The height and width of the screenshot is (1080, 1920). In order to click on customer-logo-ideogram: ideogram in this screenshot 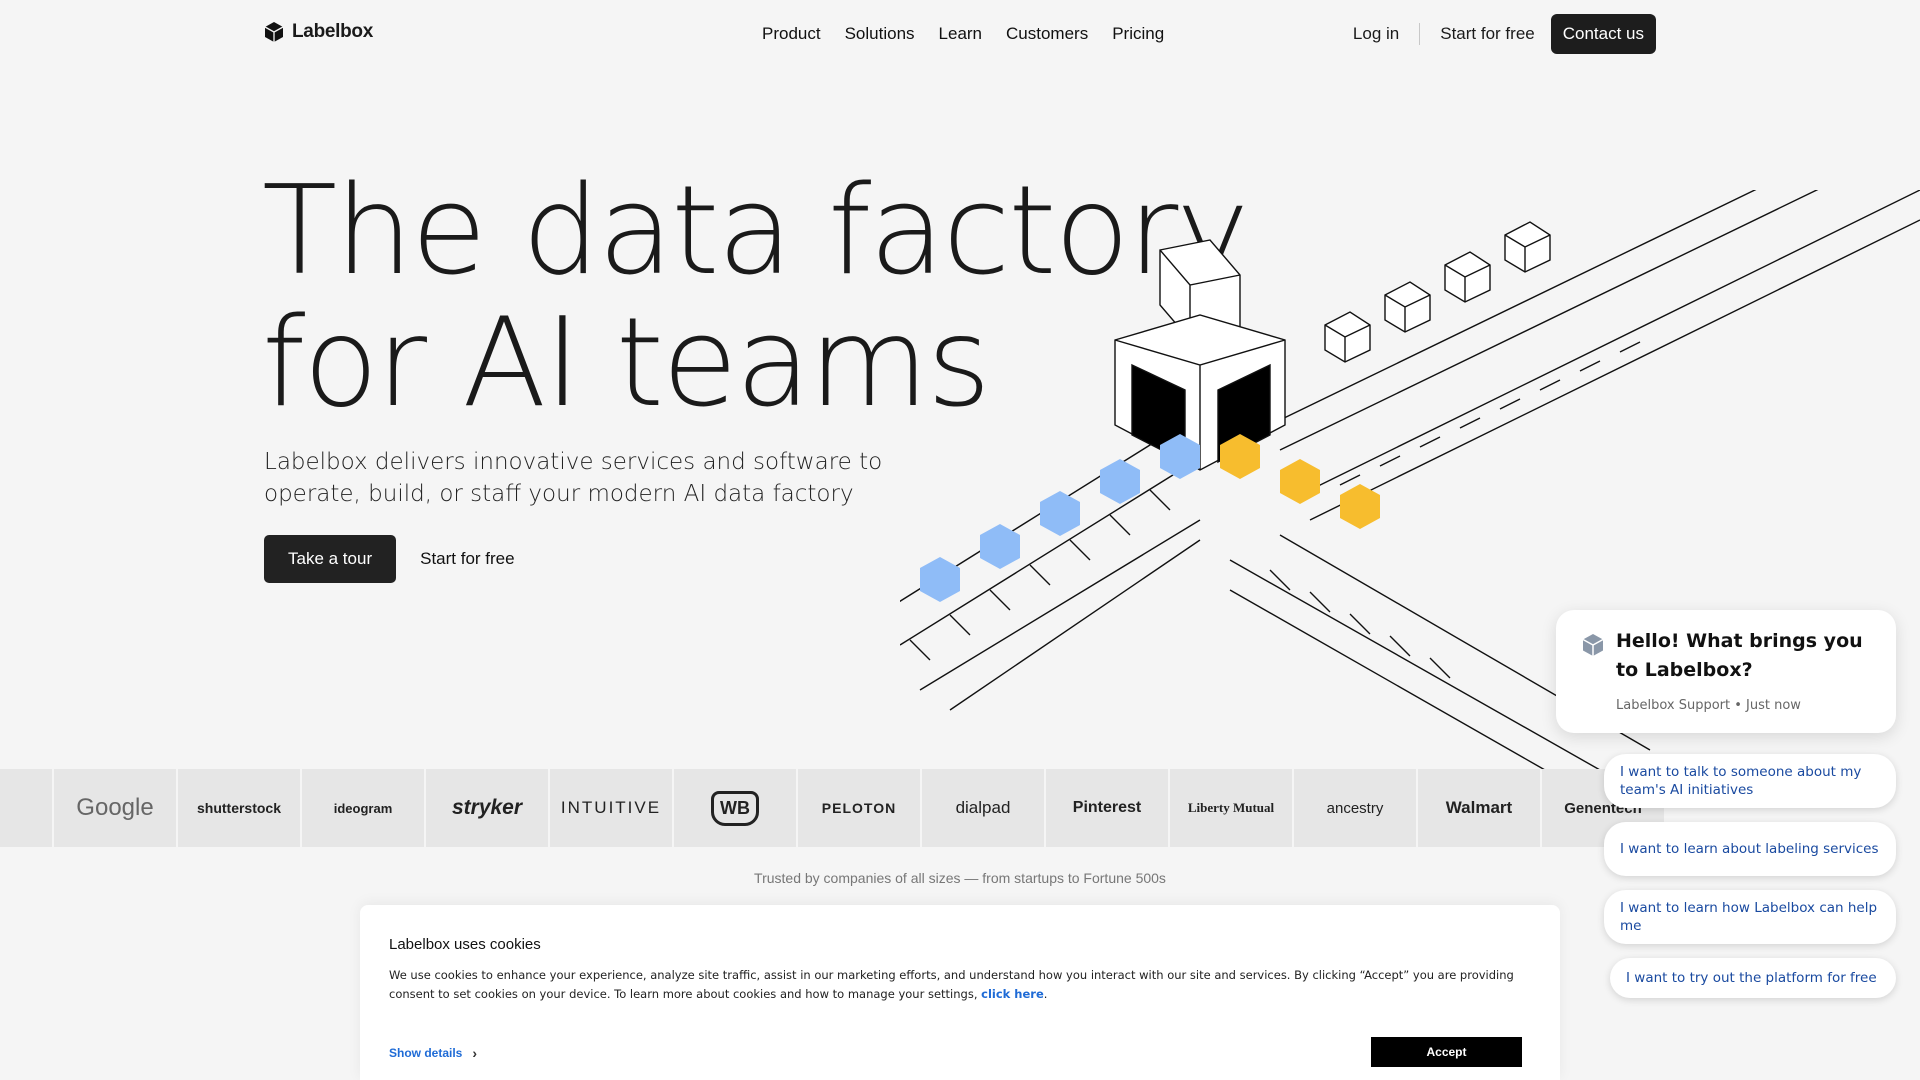, I will do `click(363, 808)`.